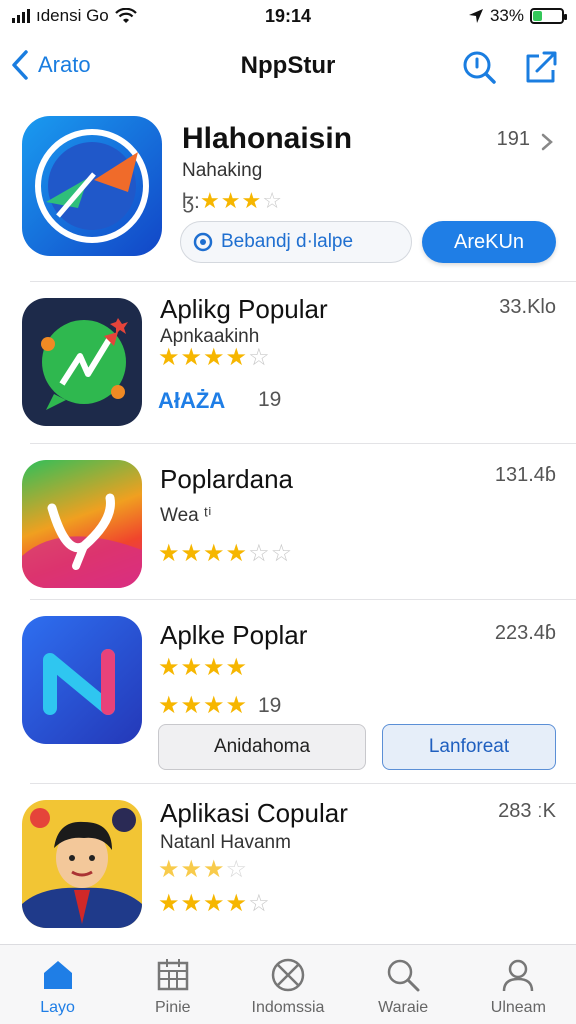 The width and height of the screenshot is (576, 1024). What do you see at coordinates (548, 16) in the screenshot?
I see `battery-icon` at bounding box center [548, 16].